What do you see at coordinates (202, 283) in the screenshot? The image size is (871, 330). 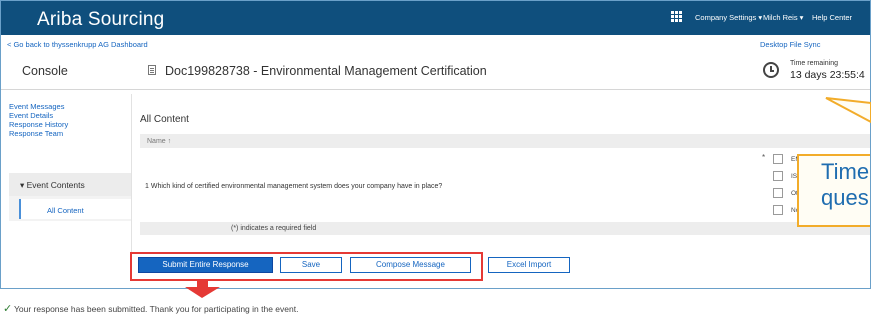 I see `down-arrow-shaft` at bounding box center [202, 283].